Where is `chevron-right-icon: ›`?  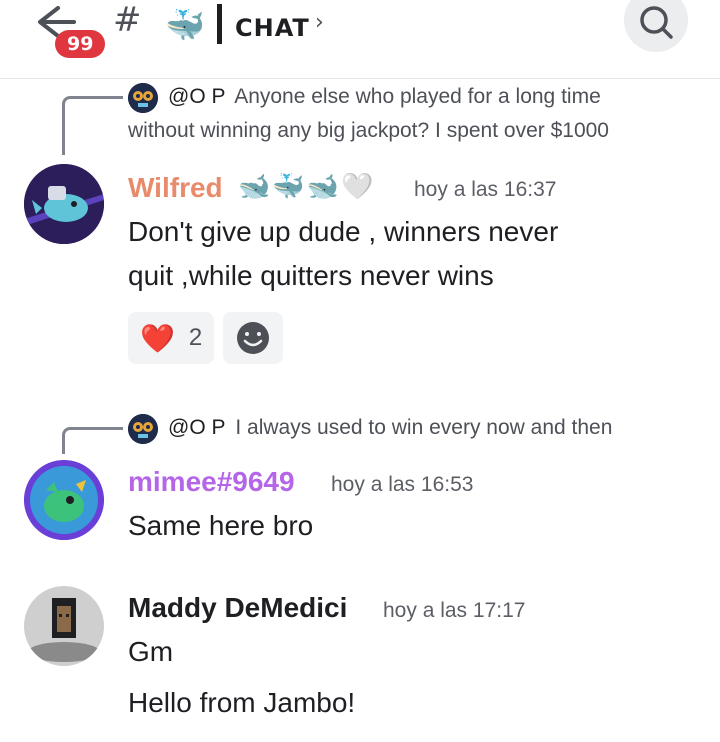 chevron-right-icon: › is located at coordinates (319, 22).